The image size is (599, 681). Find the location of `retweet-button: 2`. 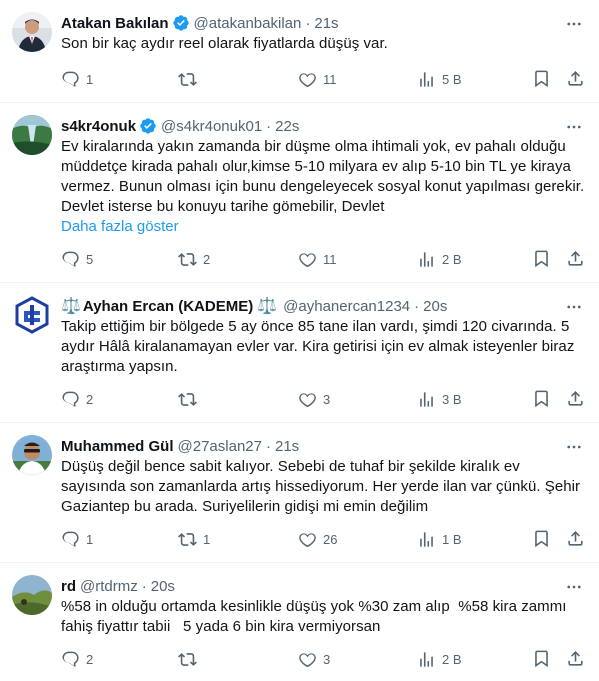

retweet-button: 2 is located at coordinates (194, 259).